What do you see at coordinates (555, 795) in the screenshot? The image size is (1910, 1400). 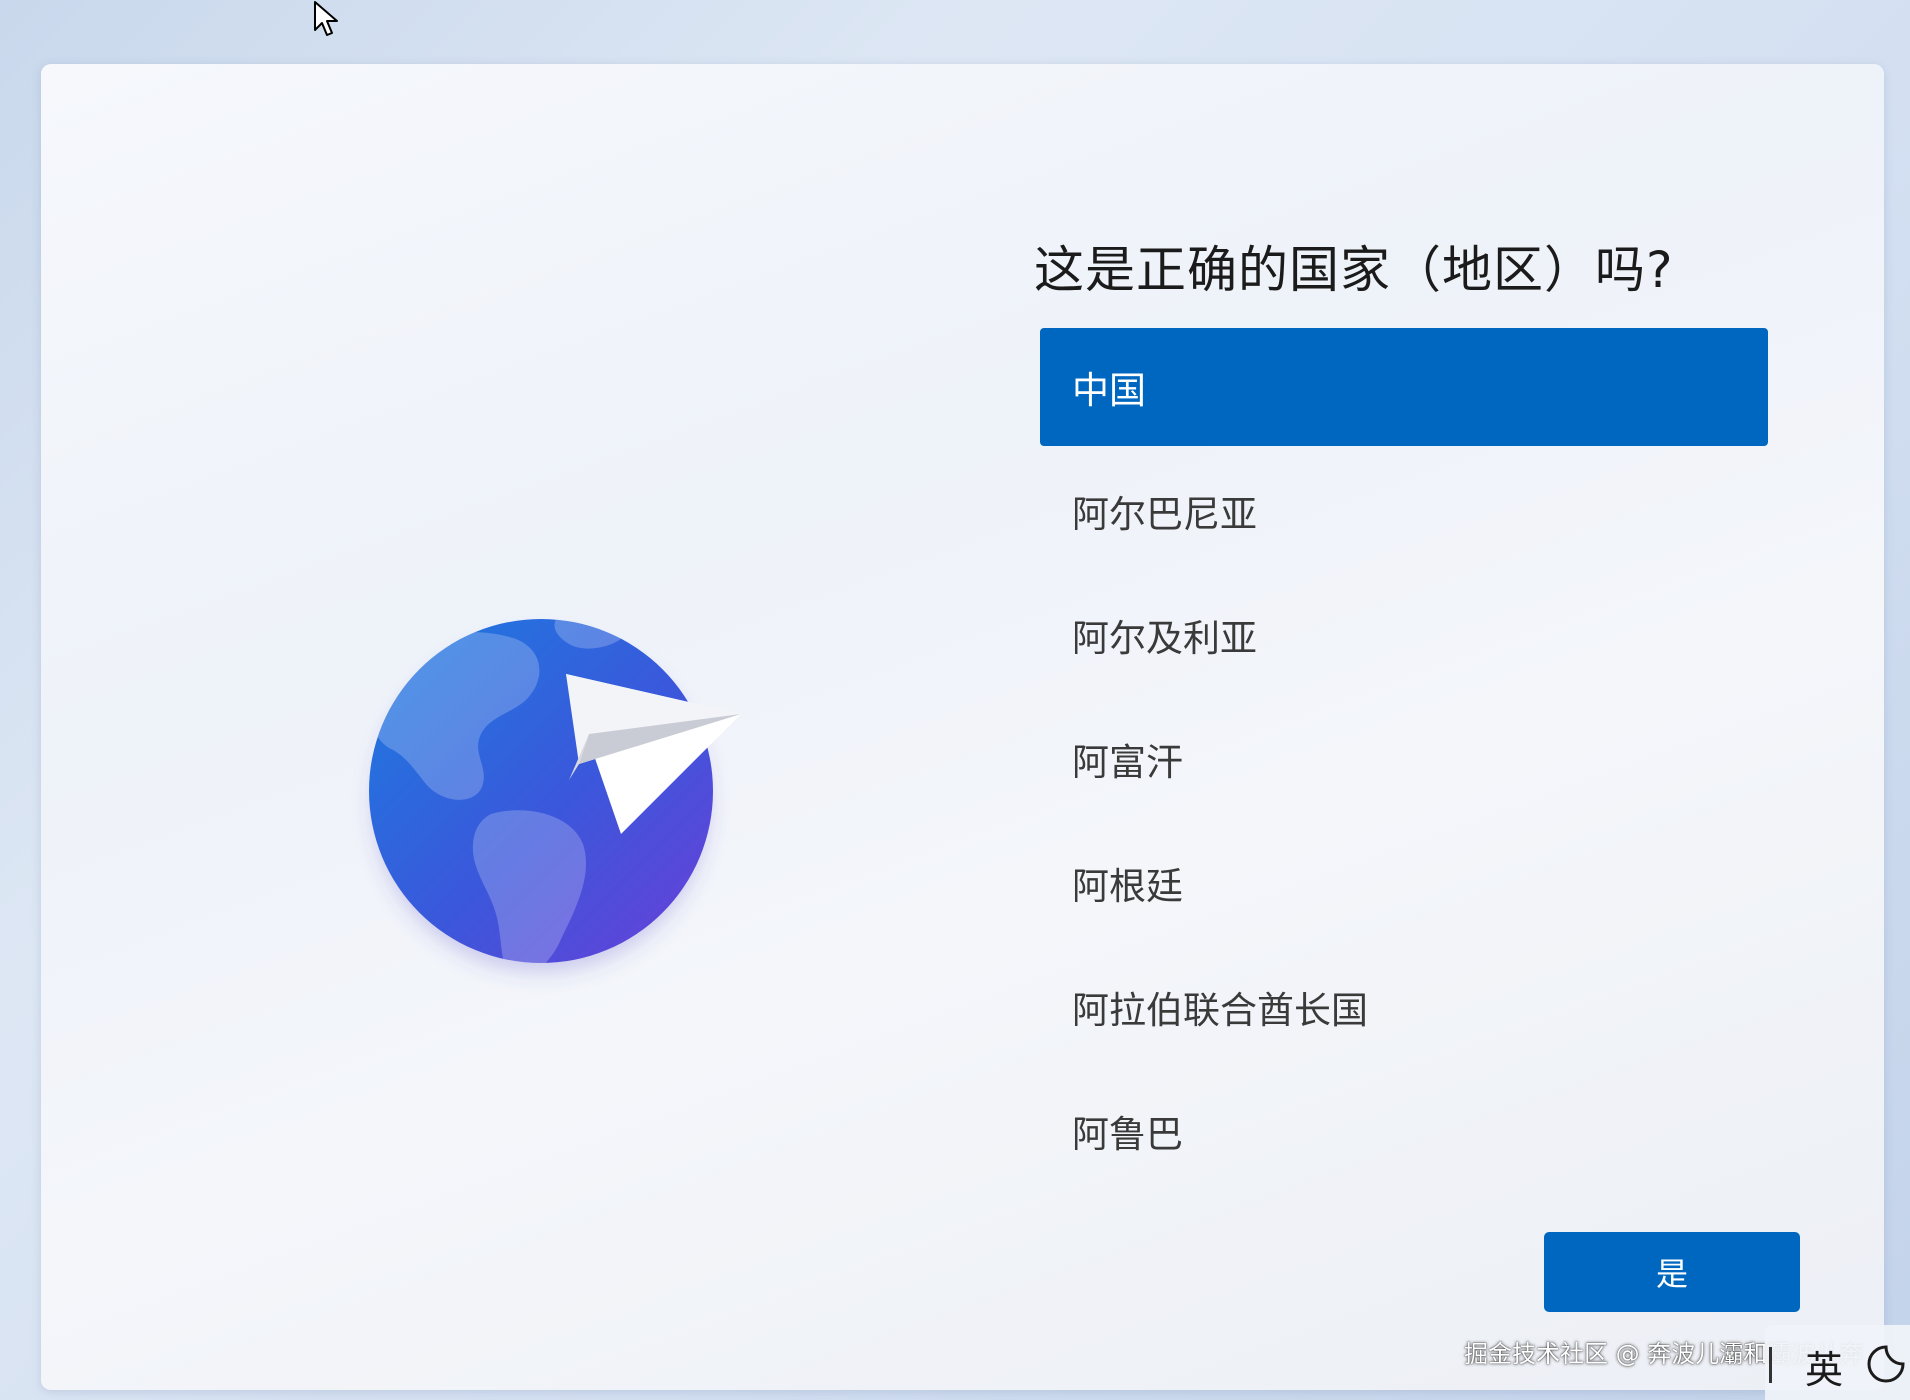 I see `globe-paper-plane-icon` at bounding box center [555, 795].